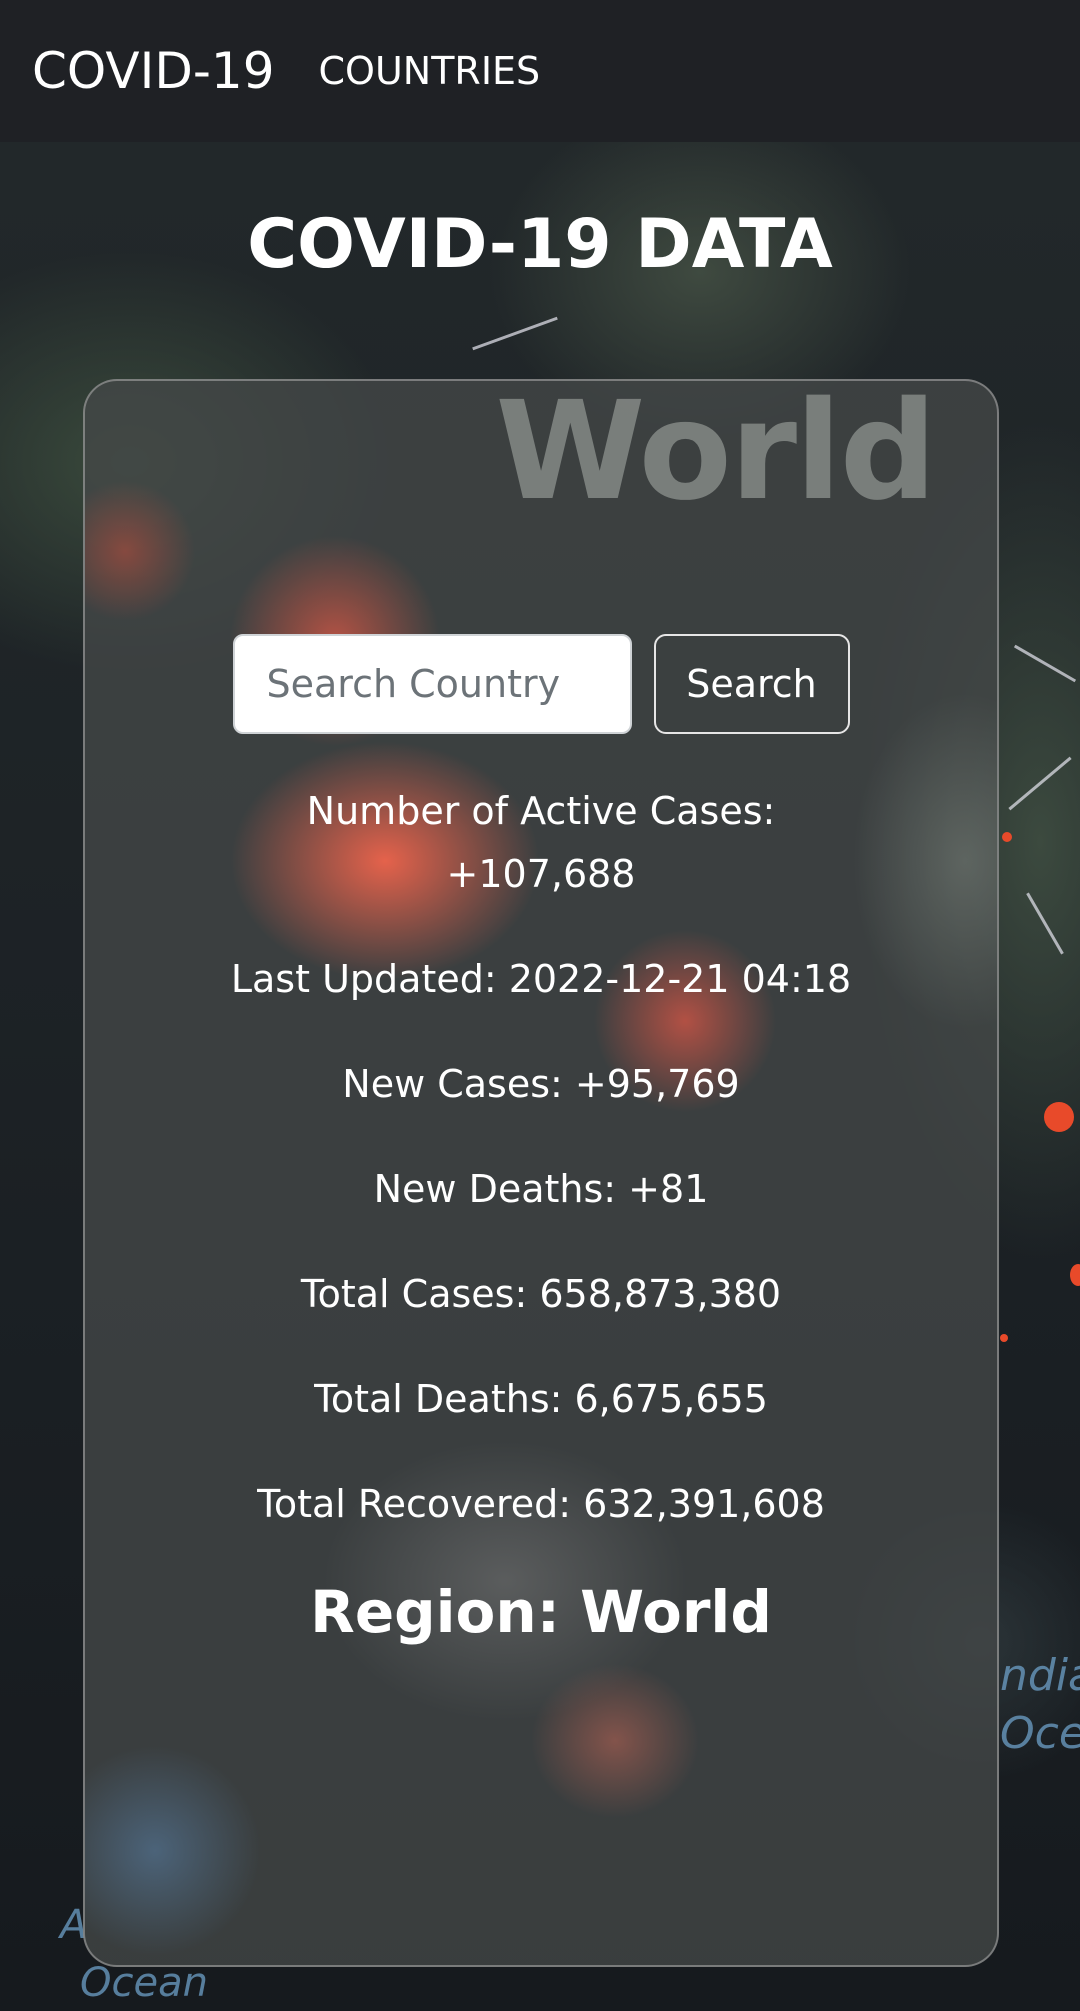 This screenshot has width=1080, height=2011. Describe the element at coordinates (541, 1294) in the screenshot. I see `total-cases-text: Total Cases: 658,873,380` at that location.